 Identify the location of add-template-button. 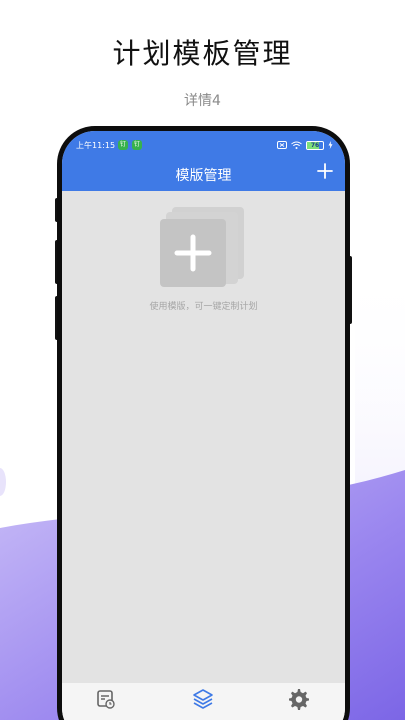
(325, 171).